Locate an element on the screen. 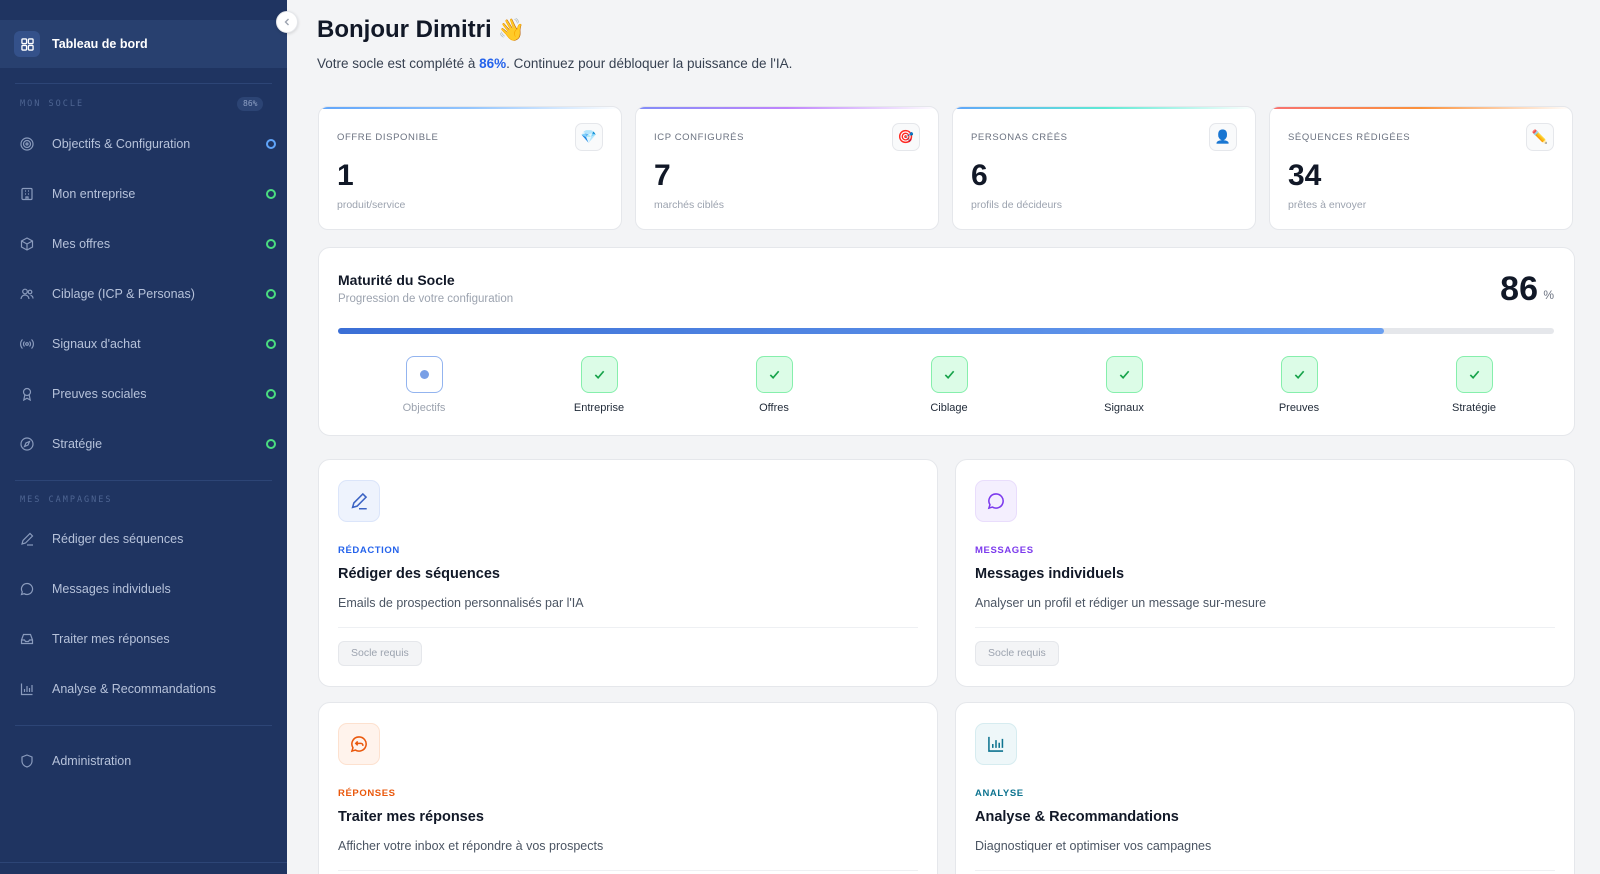 This screenshot has height=874, width=1600. stat-card-personas: PERSONAS CRÉÉS 👤 6 profils de décideurs is located at coordinates (1104, 168).